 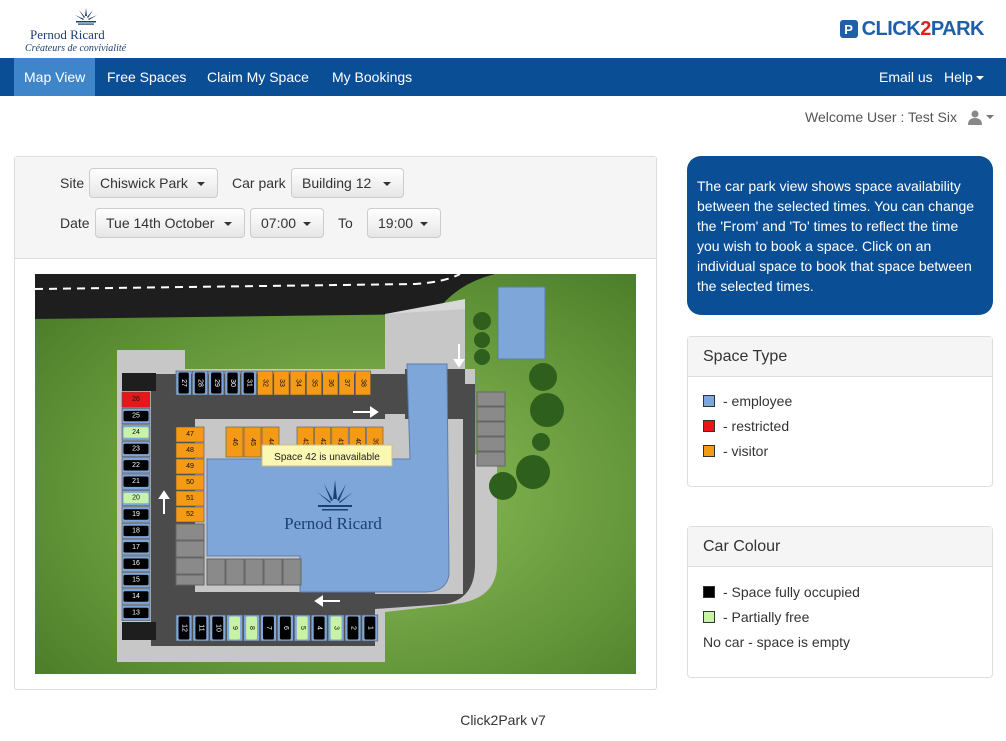 I want to click on occupied-swatch, so click(x=709, y=592).